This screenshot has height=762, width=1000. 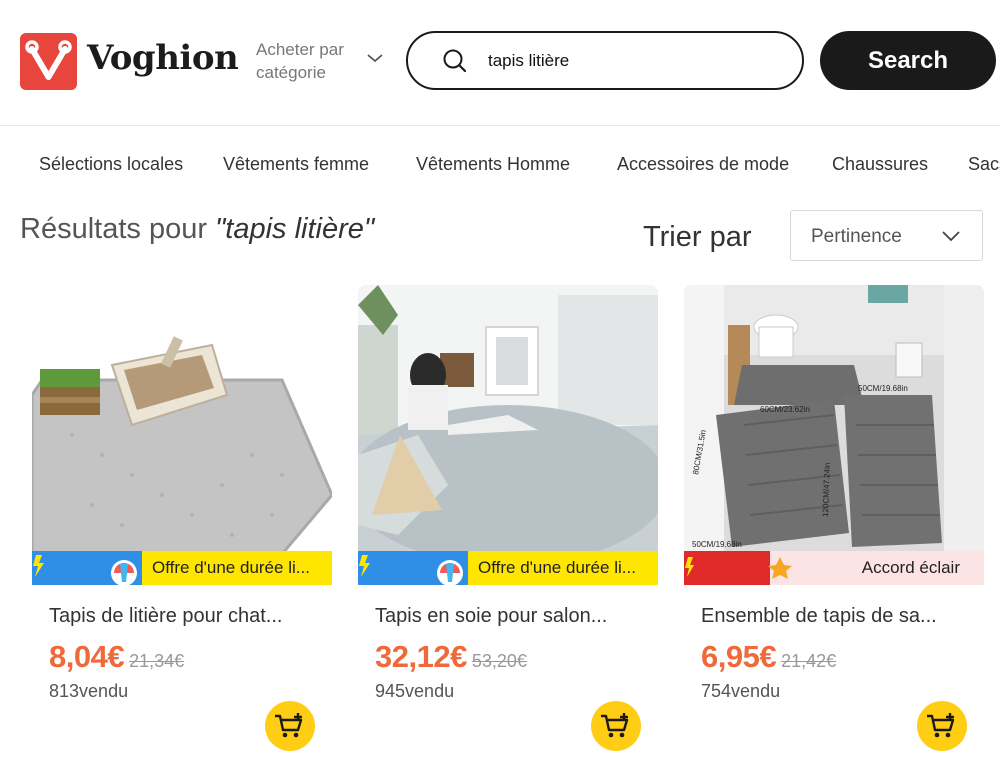 I want to click on brand-name: Voghion, so click(x=163, y=58).